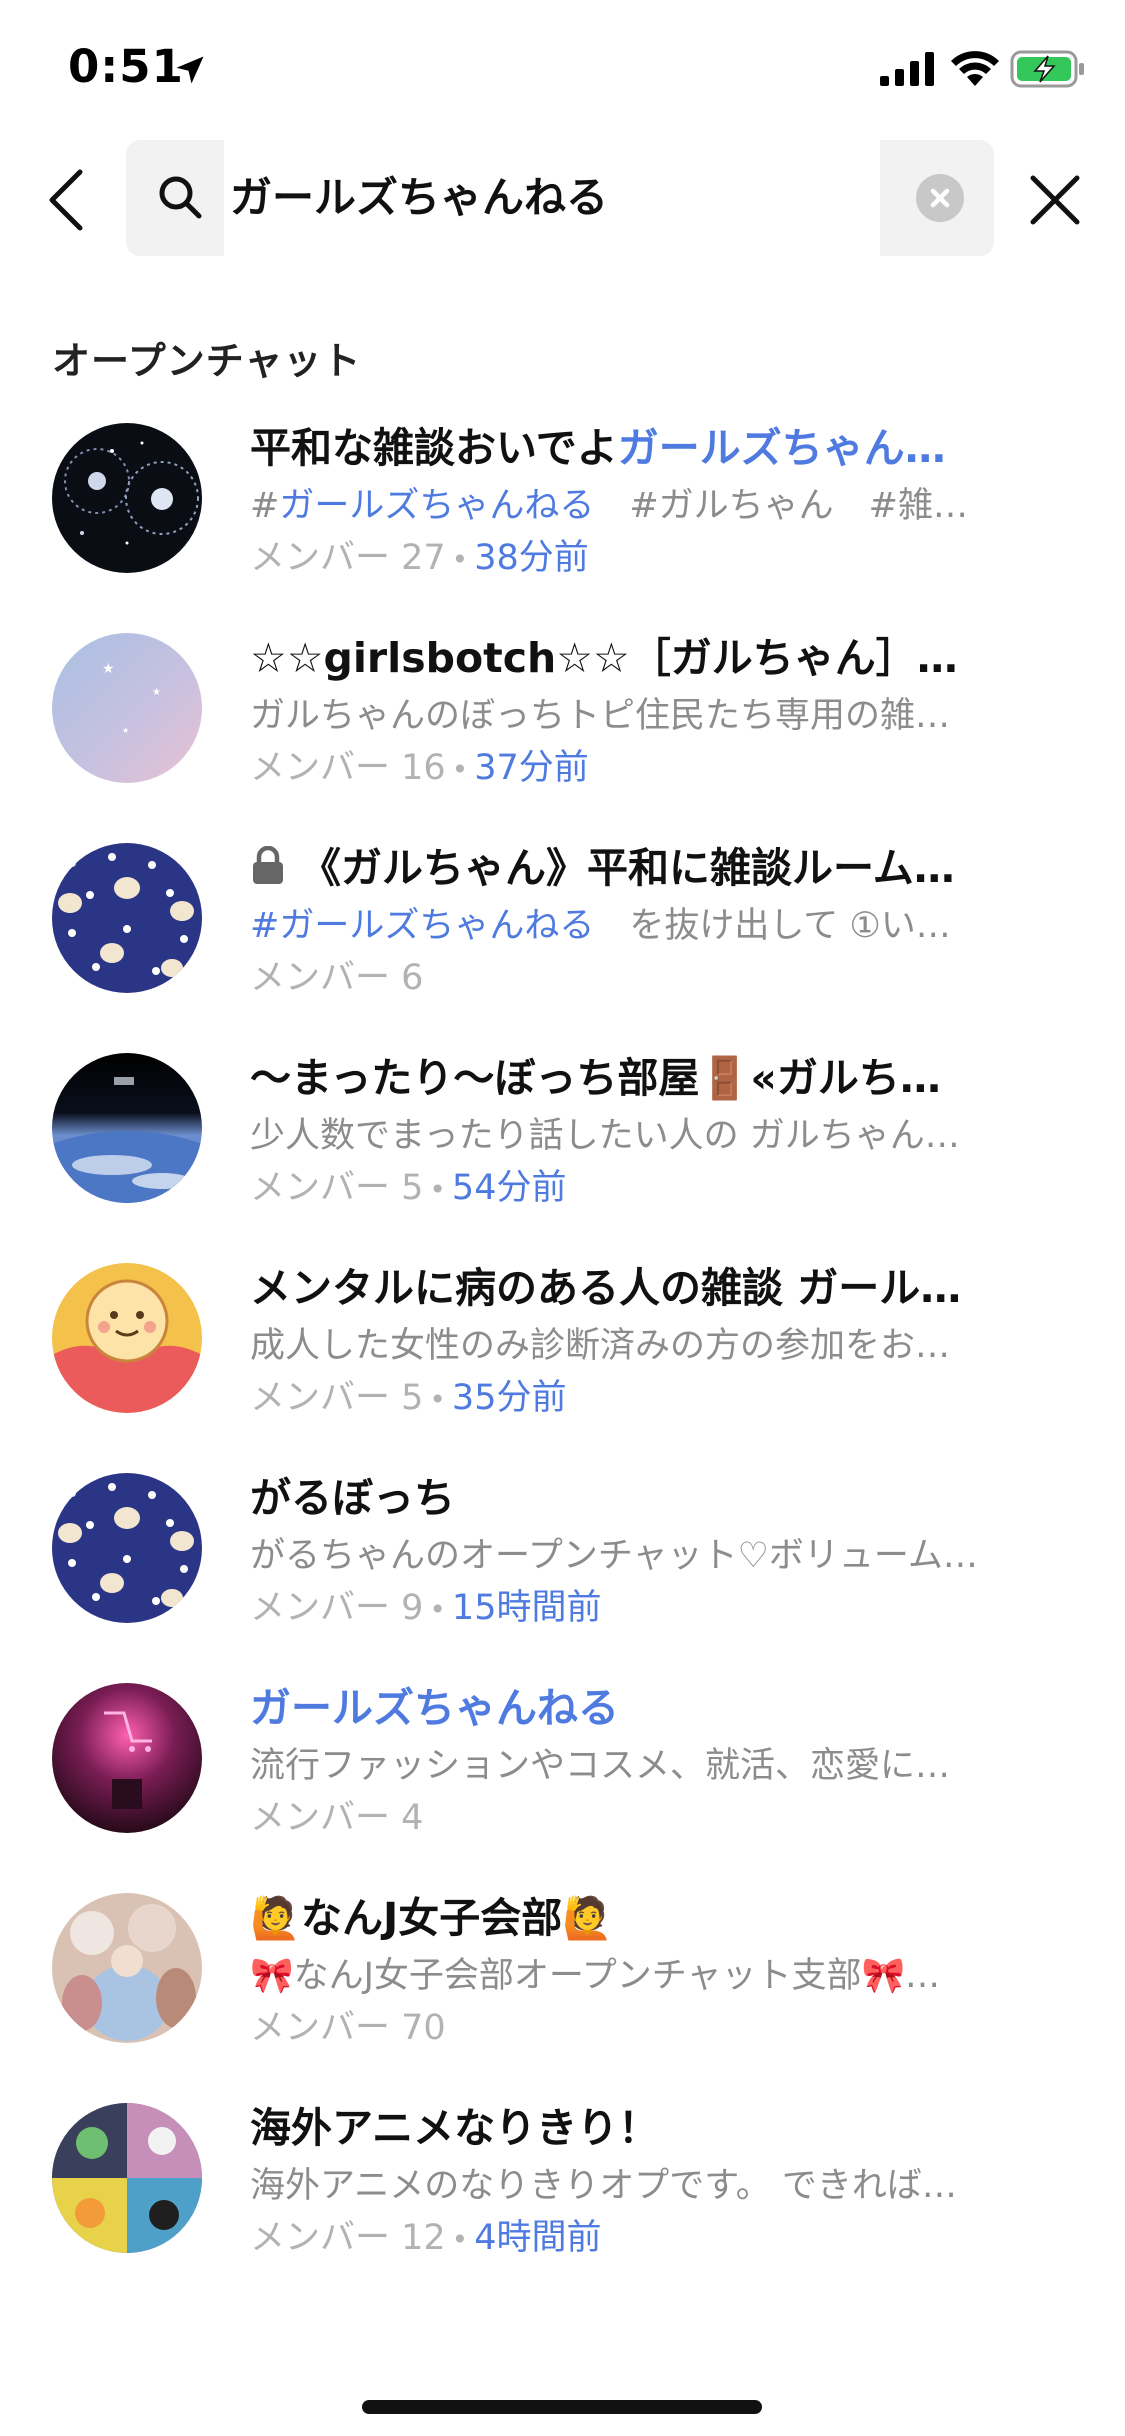 This screenshot has width=1125, height=2436. Describe the element at coordinates (190, 70) in the screenshot. I see `location-arrow-icon` at that location.